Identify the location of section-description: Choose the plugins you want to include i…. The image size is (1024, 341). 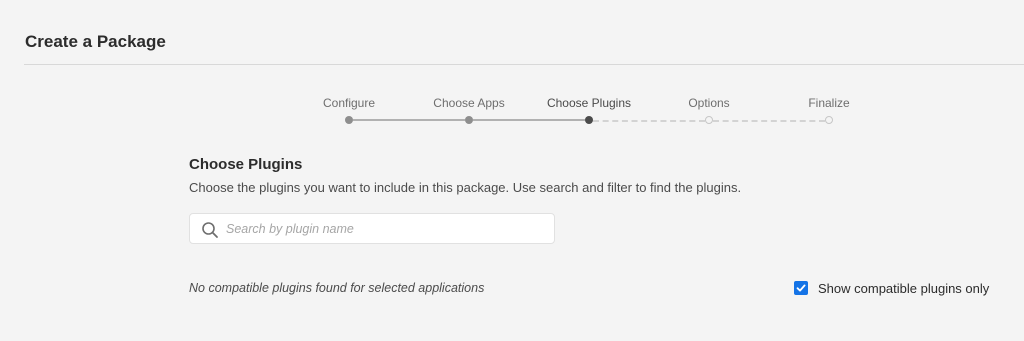
(465, 187).